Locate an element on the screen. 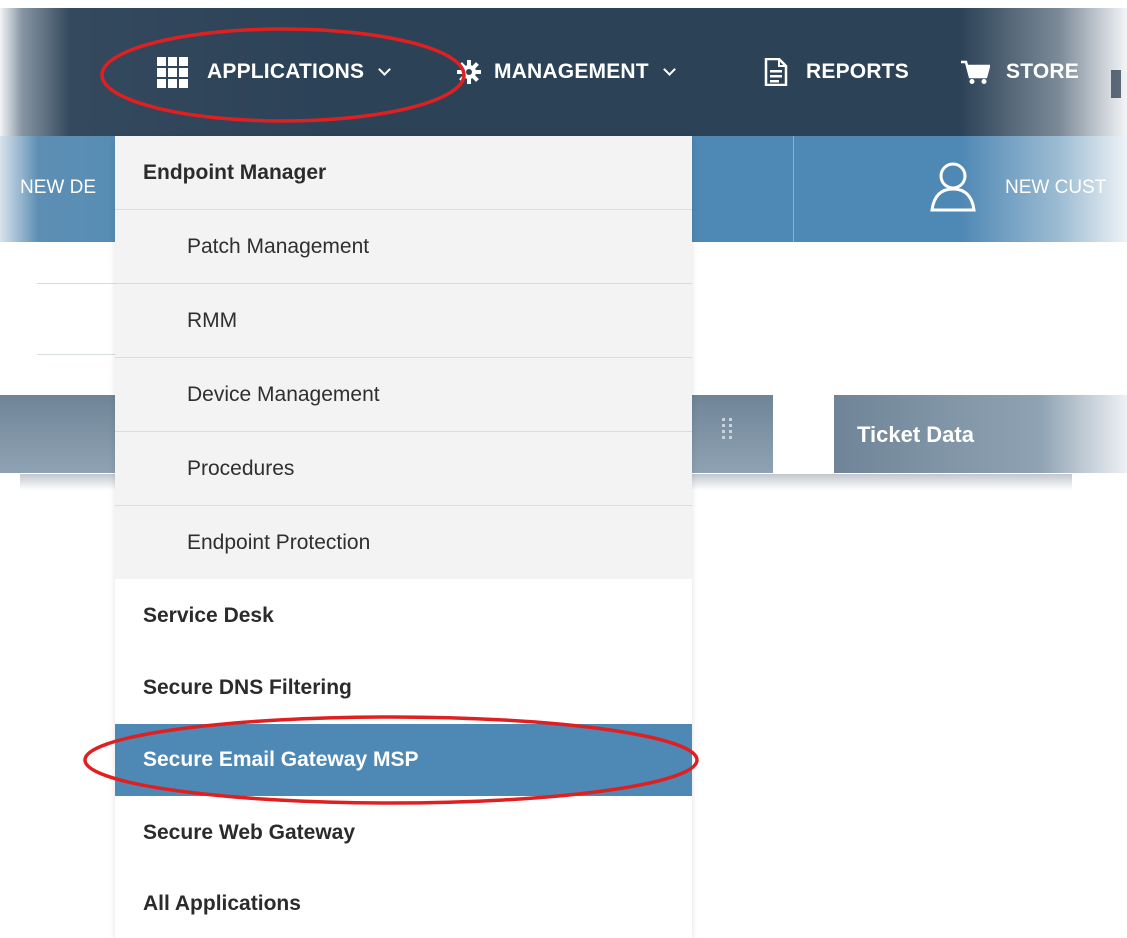 Image resolution: width=1127 pixels, height=938 pixels. action-divider is located at coordinates (793, 189).